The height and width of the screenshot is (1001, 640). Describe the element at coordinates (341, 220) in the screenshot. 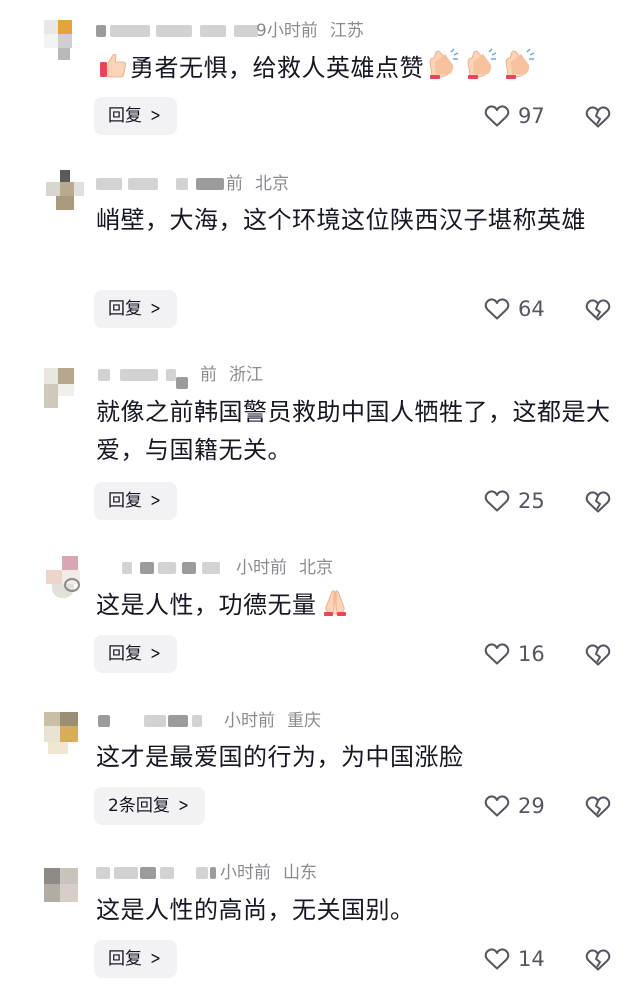

I see `comment-text: 峭壁，大海，这个环境这位陕西汉子堪称英雄` at that location.